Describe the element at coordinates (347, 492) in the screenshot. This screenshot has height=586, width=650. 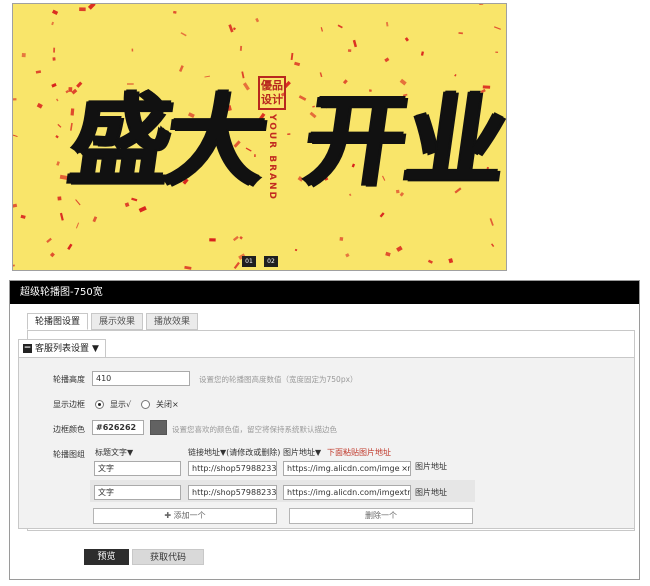
I see `row-2-image-input: https://img.alicdn.com/imgextra/i1` at that location.